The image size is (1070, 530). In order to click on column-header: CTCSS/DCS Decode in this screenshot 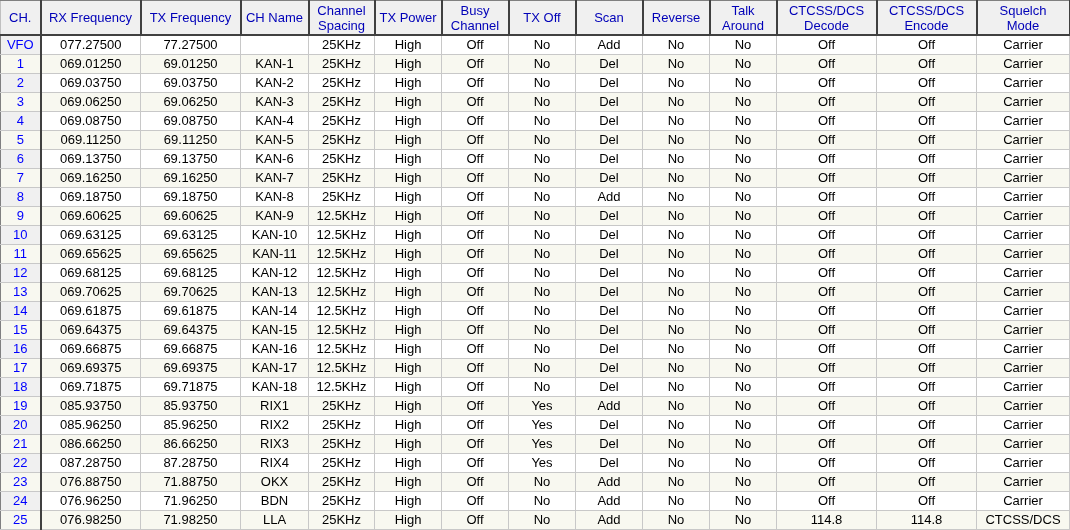, I will do `click(826, 17)`.